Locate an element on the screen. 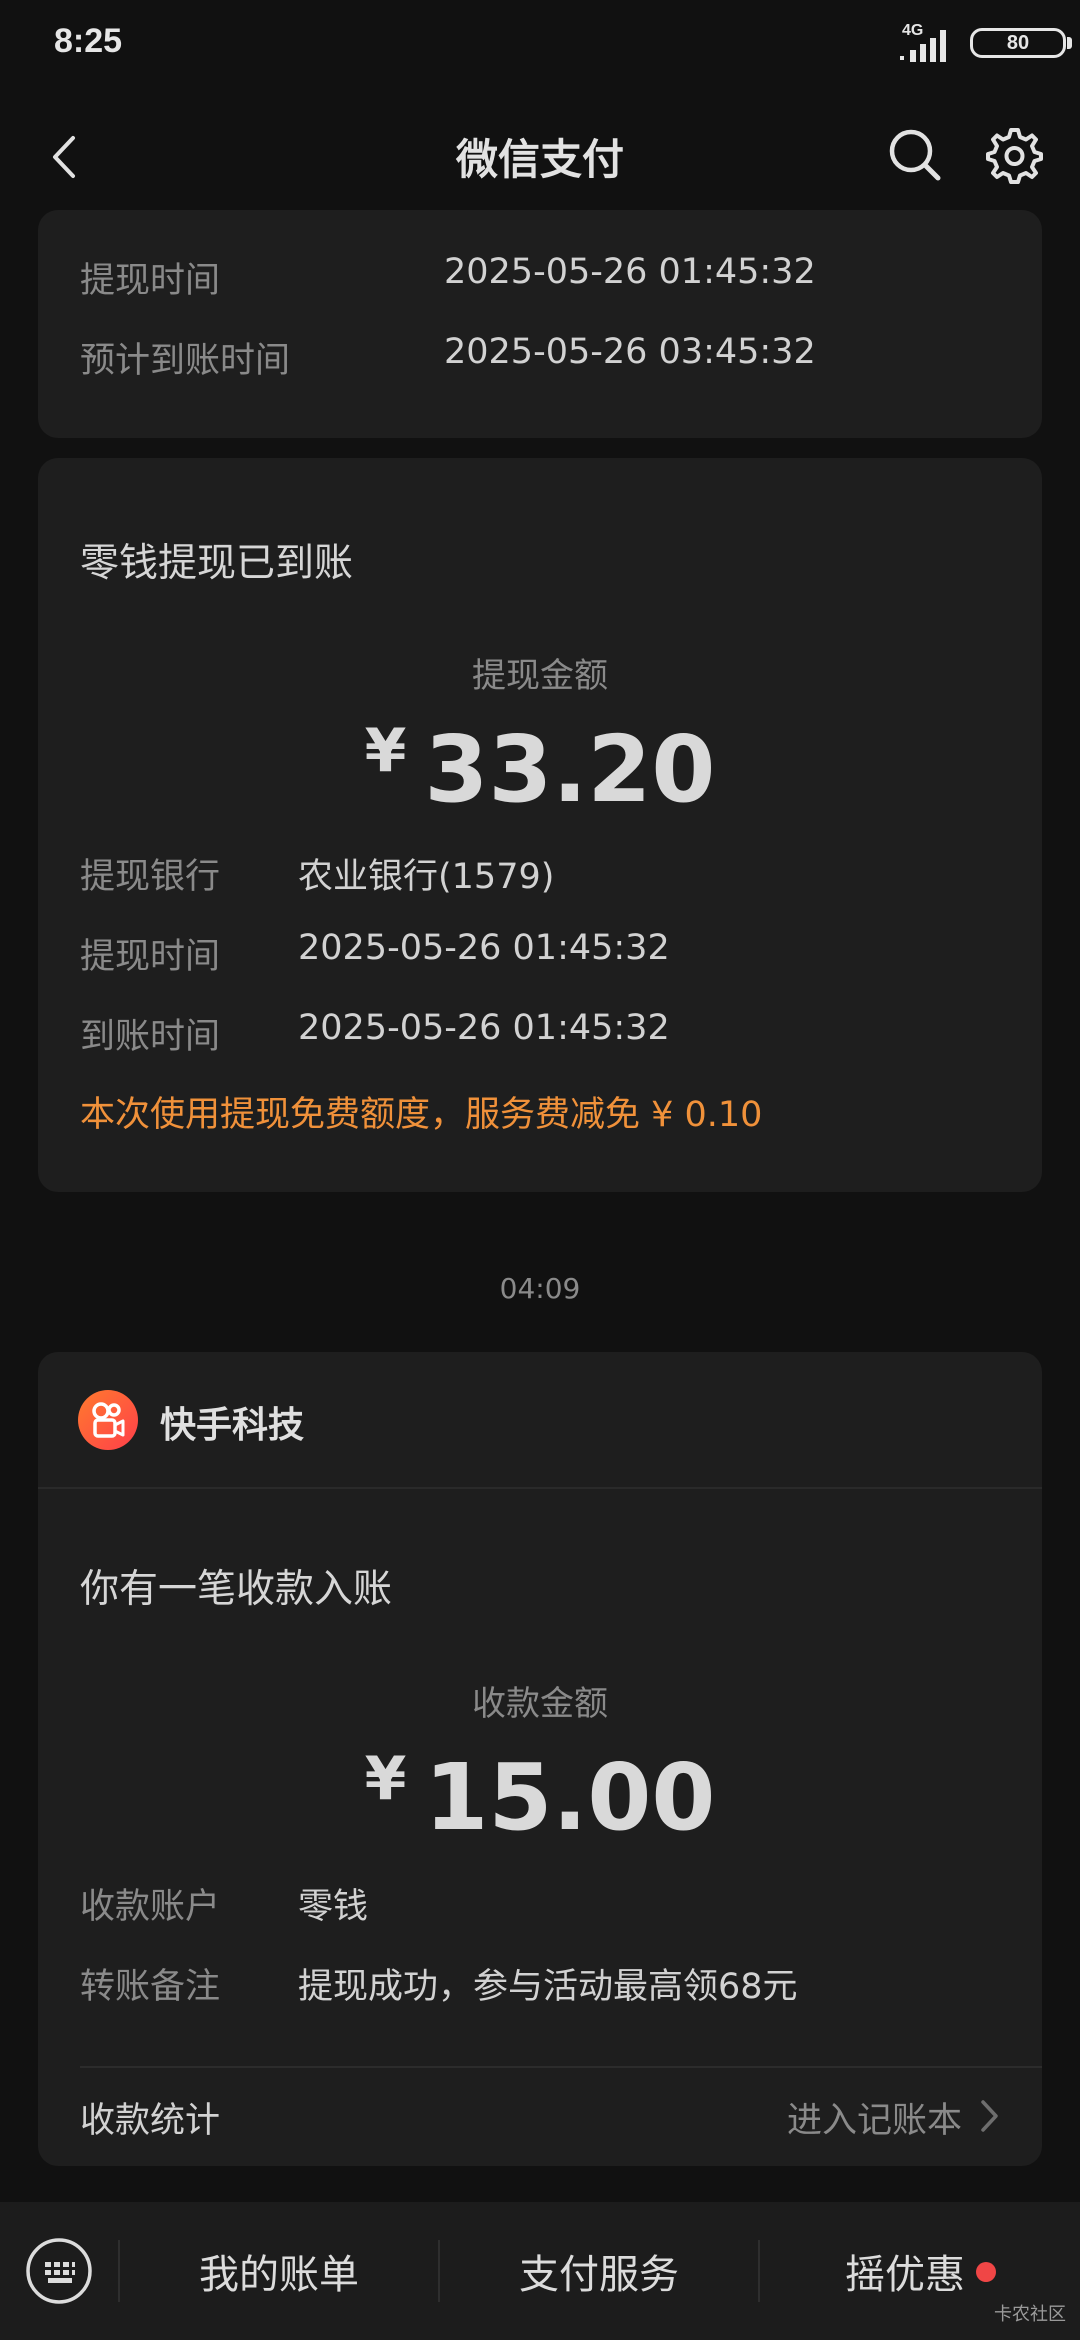 The width and height of the screenshot is (1080, 2340). battery-icon: 80 is located at coordinates (1018, 43).